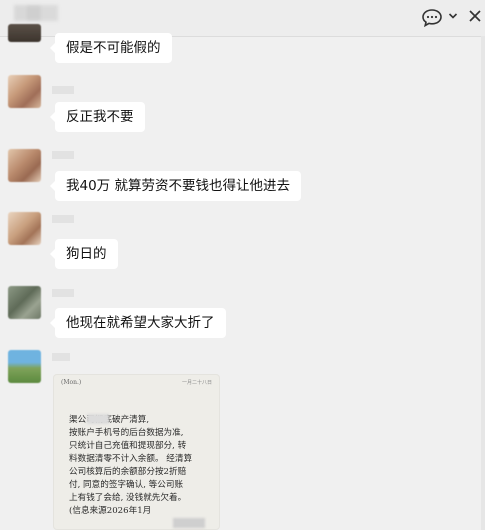  Describe the element at coordinates (475, 16) in the screenshot. I see `close-icon` at that location.